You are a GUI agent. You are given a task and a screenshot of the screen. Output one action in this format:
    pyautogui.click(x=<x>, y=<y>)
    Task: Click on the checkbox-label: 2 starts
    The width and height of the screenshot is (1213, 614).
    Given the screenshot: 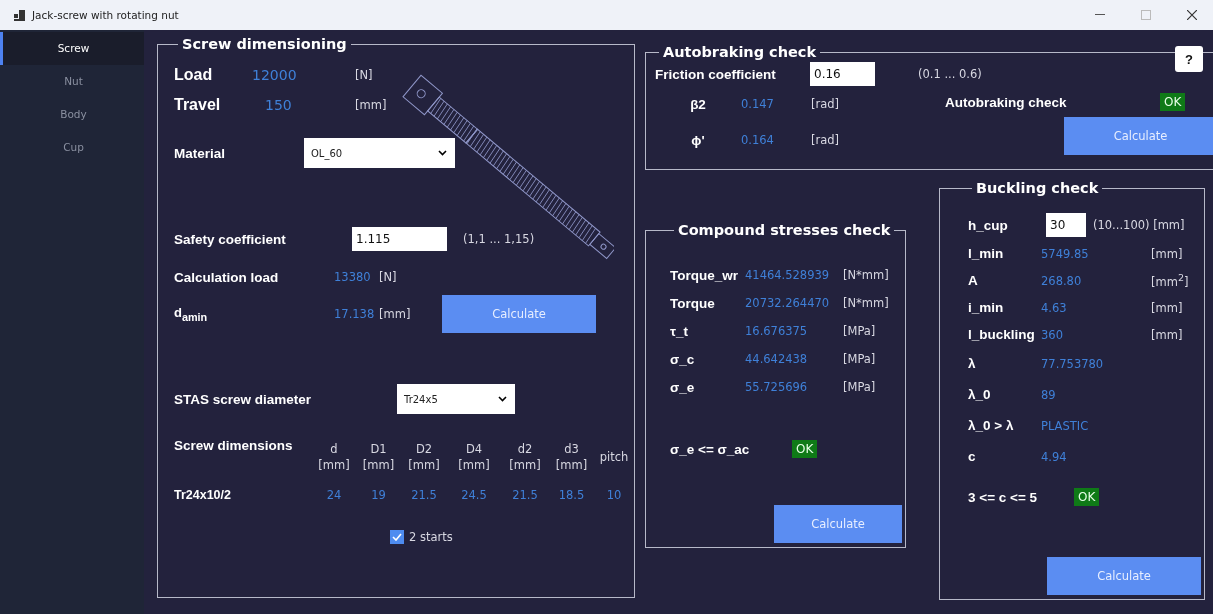 What is the action you would take?
    pyautogui.click(x=431, y=537)
    